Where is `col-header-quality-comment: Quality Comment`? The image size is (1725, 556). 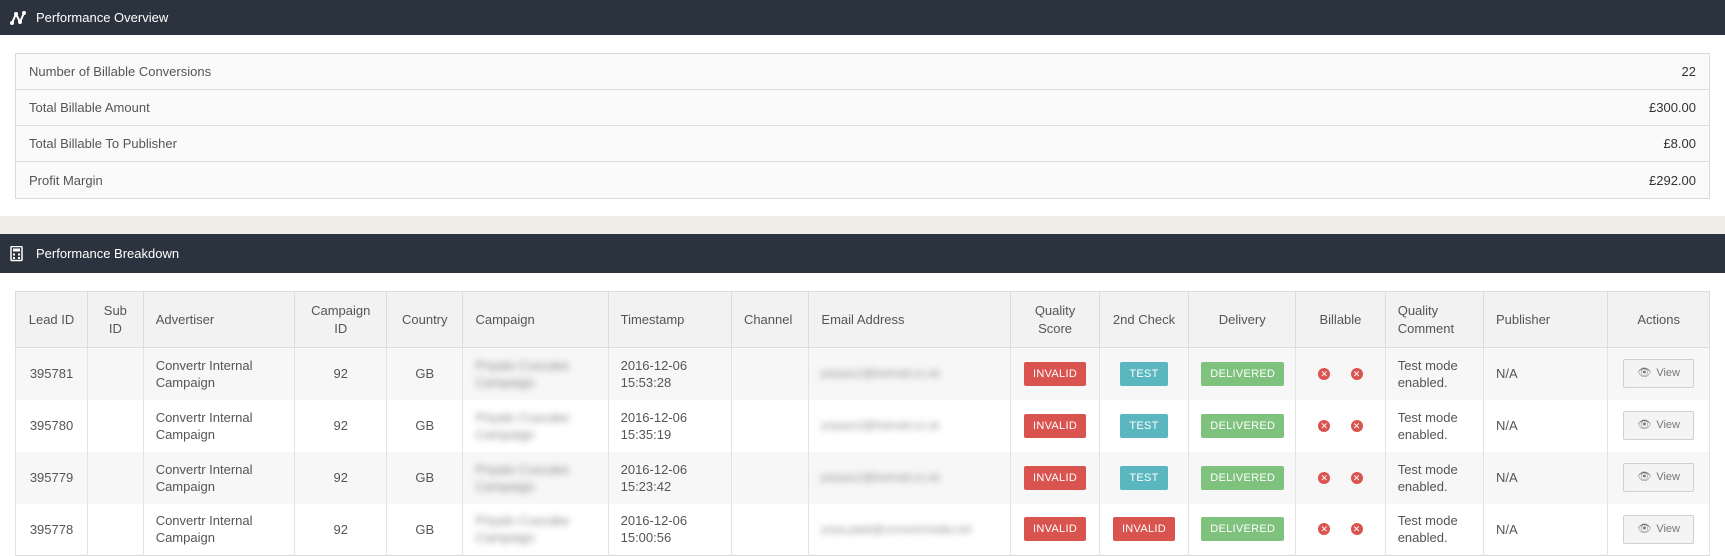
col-header-quality-comment: Quality Comment is located at coordinates (1434, 319).